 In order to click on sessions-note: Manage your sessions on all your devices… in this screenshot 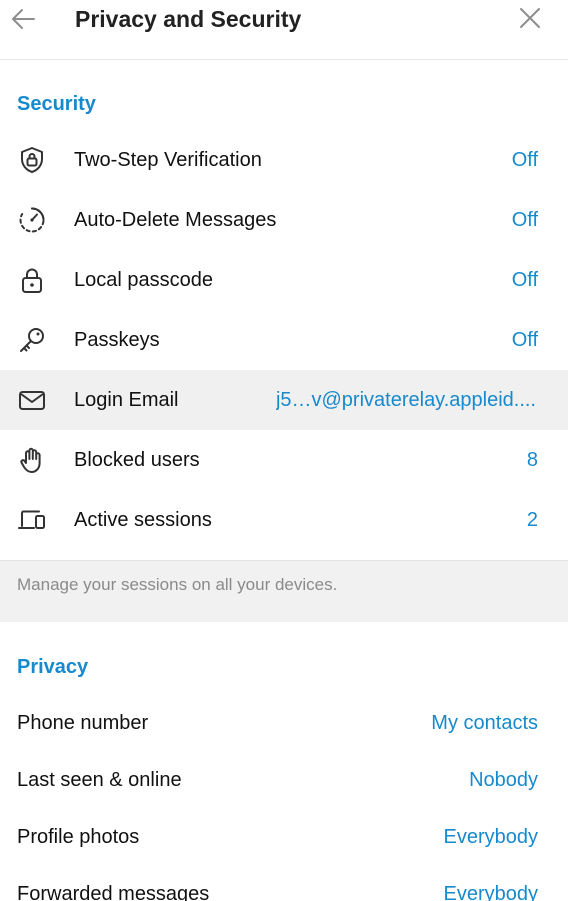, I will do `click(284, 591)`.